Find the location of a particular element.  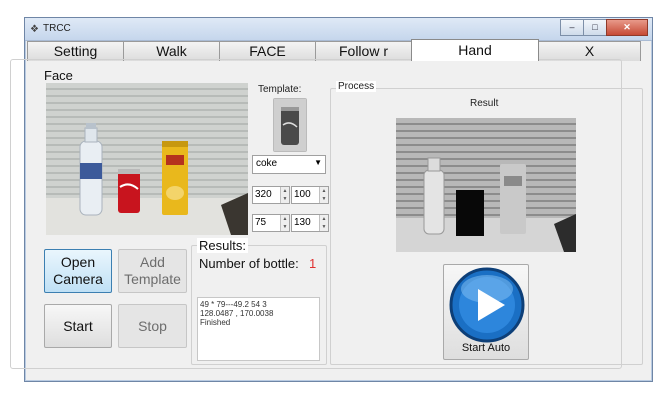

spin-4-value: 130 is located at coordinates (302, 222).